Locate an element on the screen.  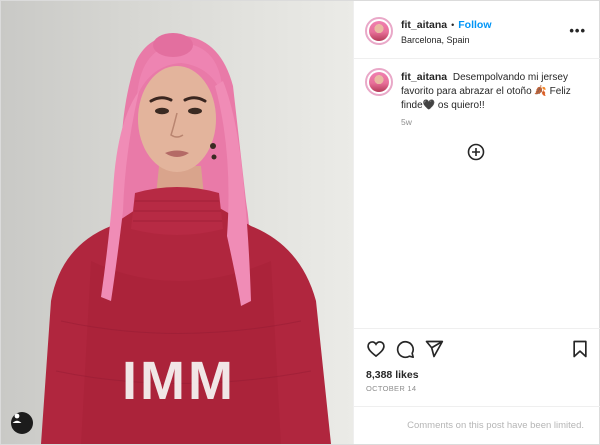
caption-avatar is located at coordinates (379, 82).